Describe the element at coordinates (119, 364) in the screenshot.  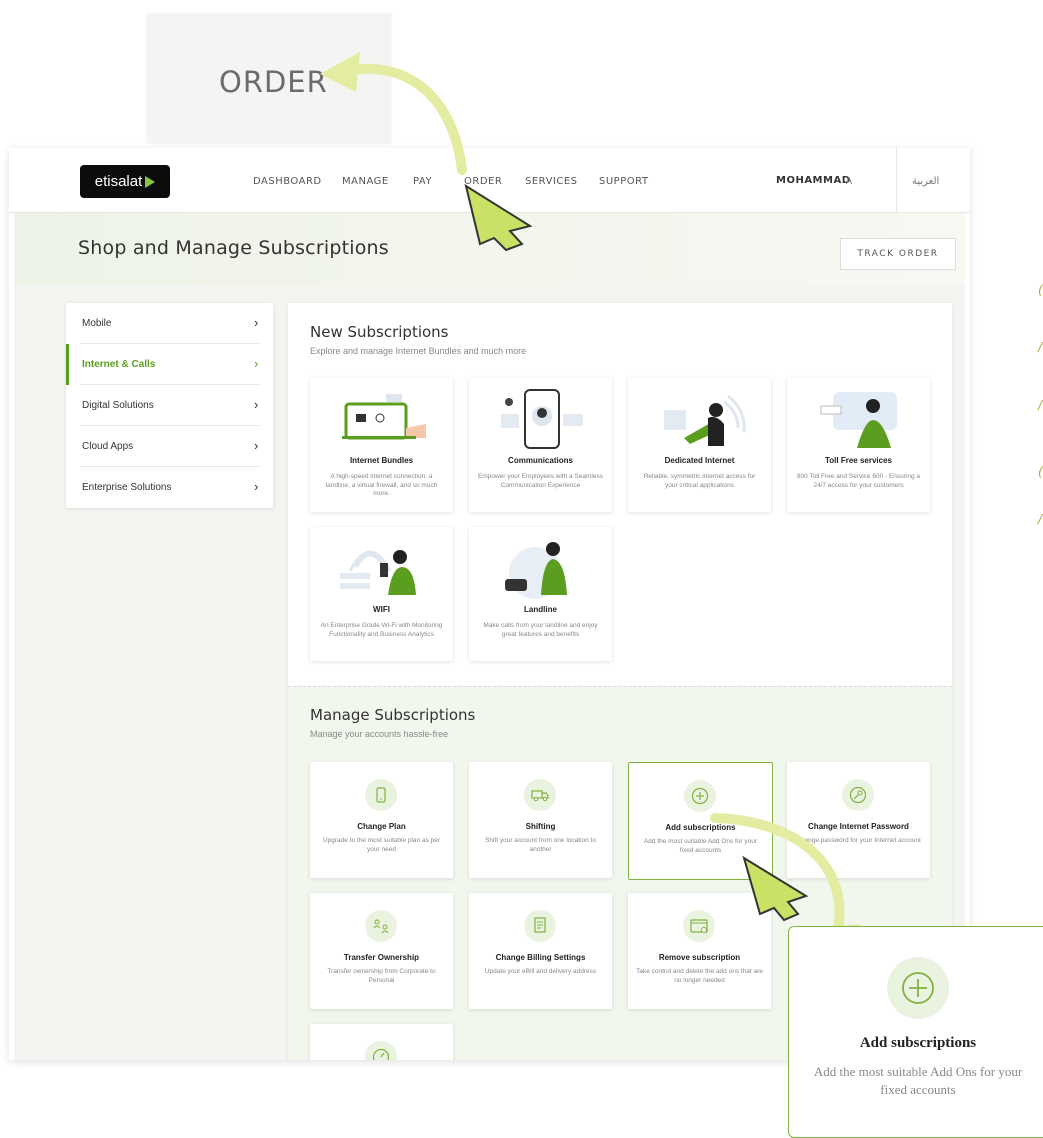
I see `sidebar-item-label: Internet & Calls` at that location.